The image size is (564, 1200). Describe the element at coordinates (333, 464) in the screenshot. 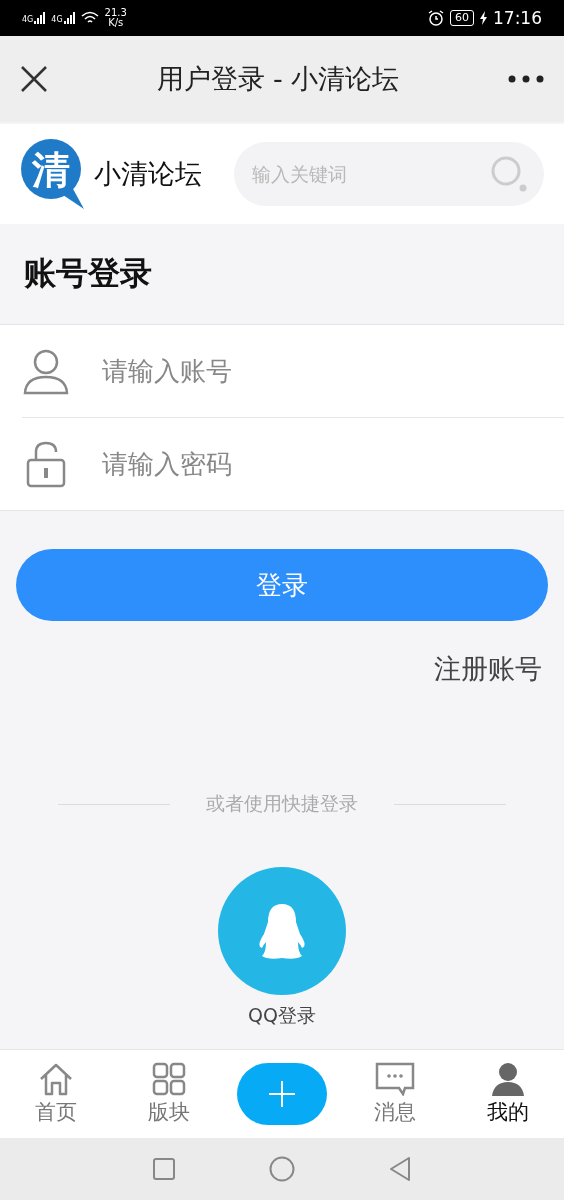

I see `input-field: 请输入密码` at that location.